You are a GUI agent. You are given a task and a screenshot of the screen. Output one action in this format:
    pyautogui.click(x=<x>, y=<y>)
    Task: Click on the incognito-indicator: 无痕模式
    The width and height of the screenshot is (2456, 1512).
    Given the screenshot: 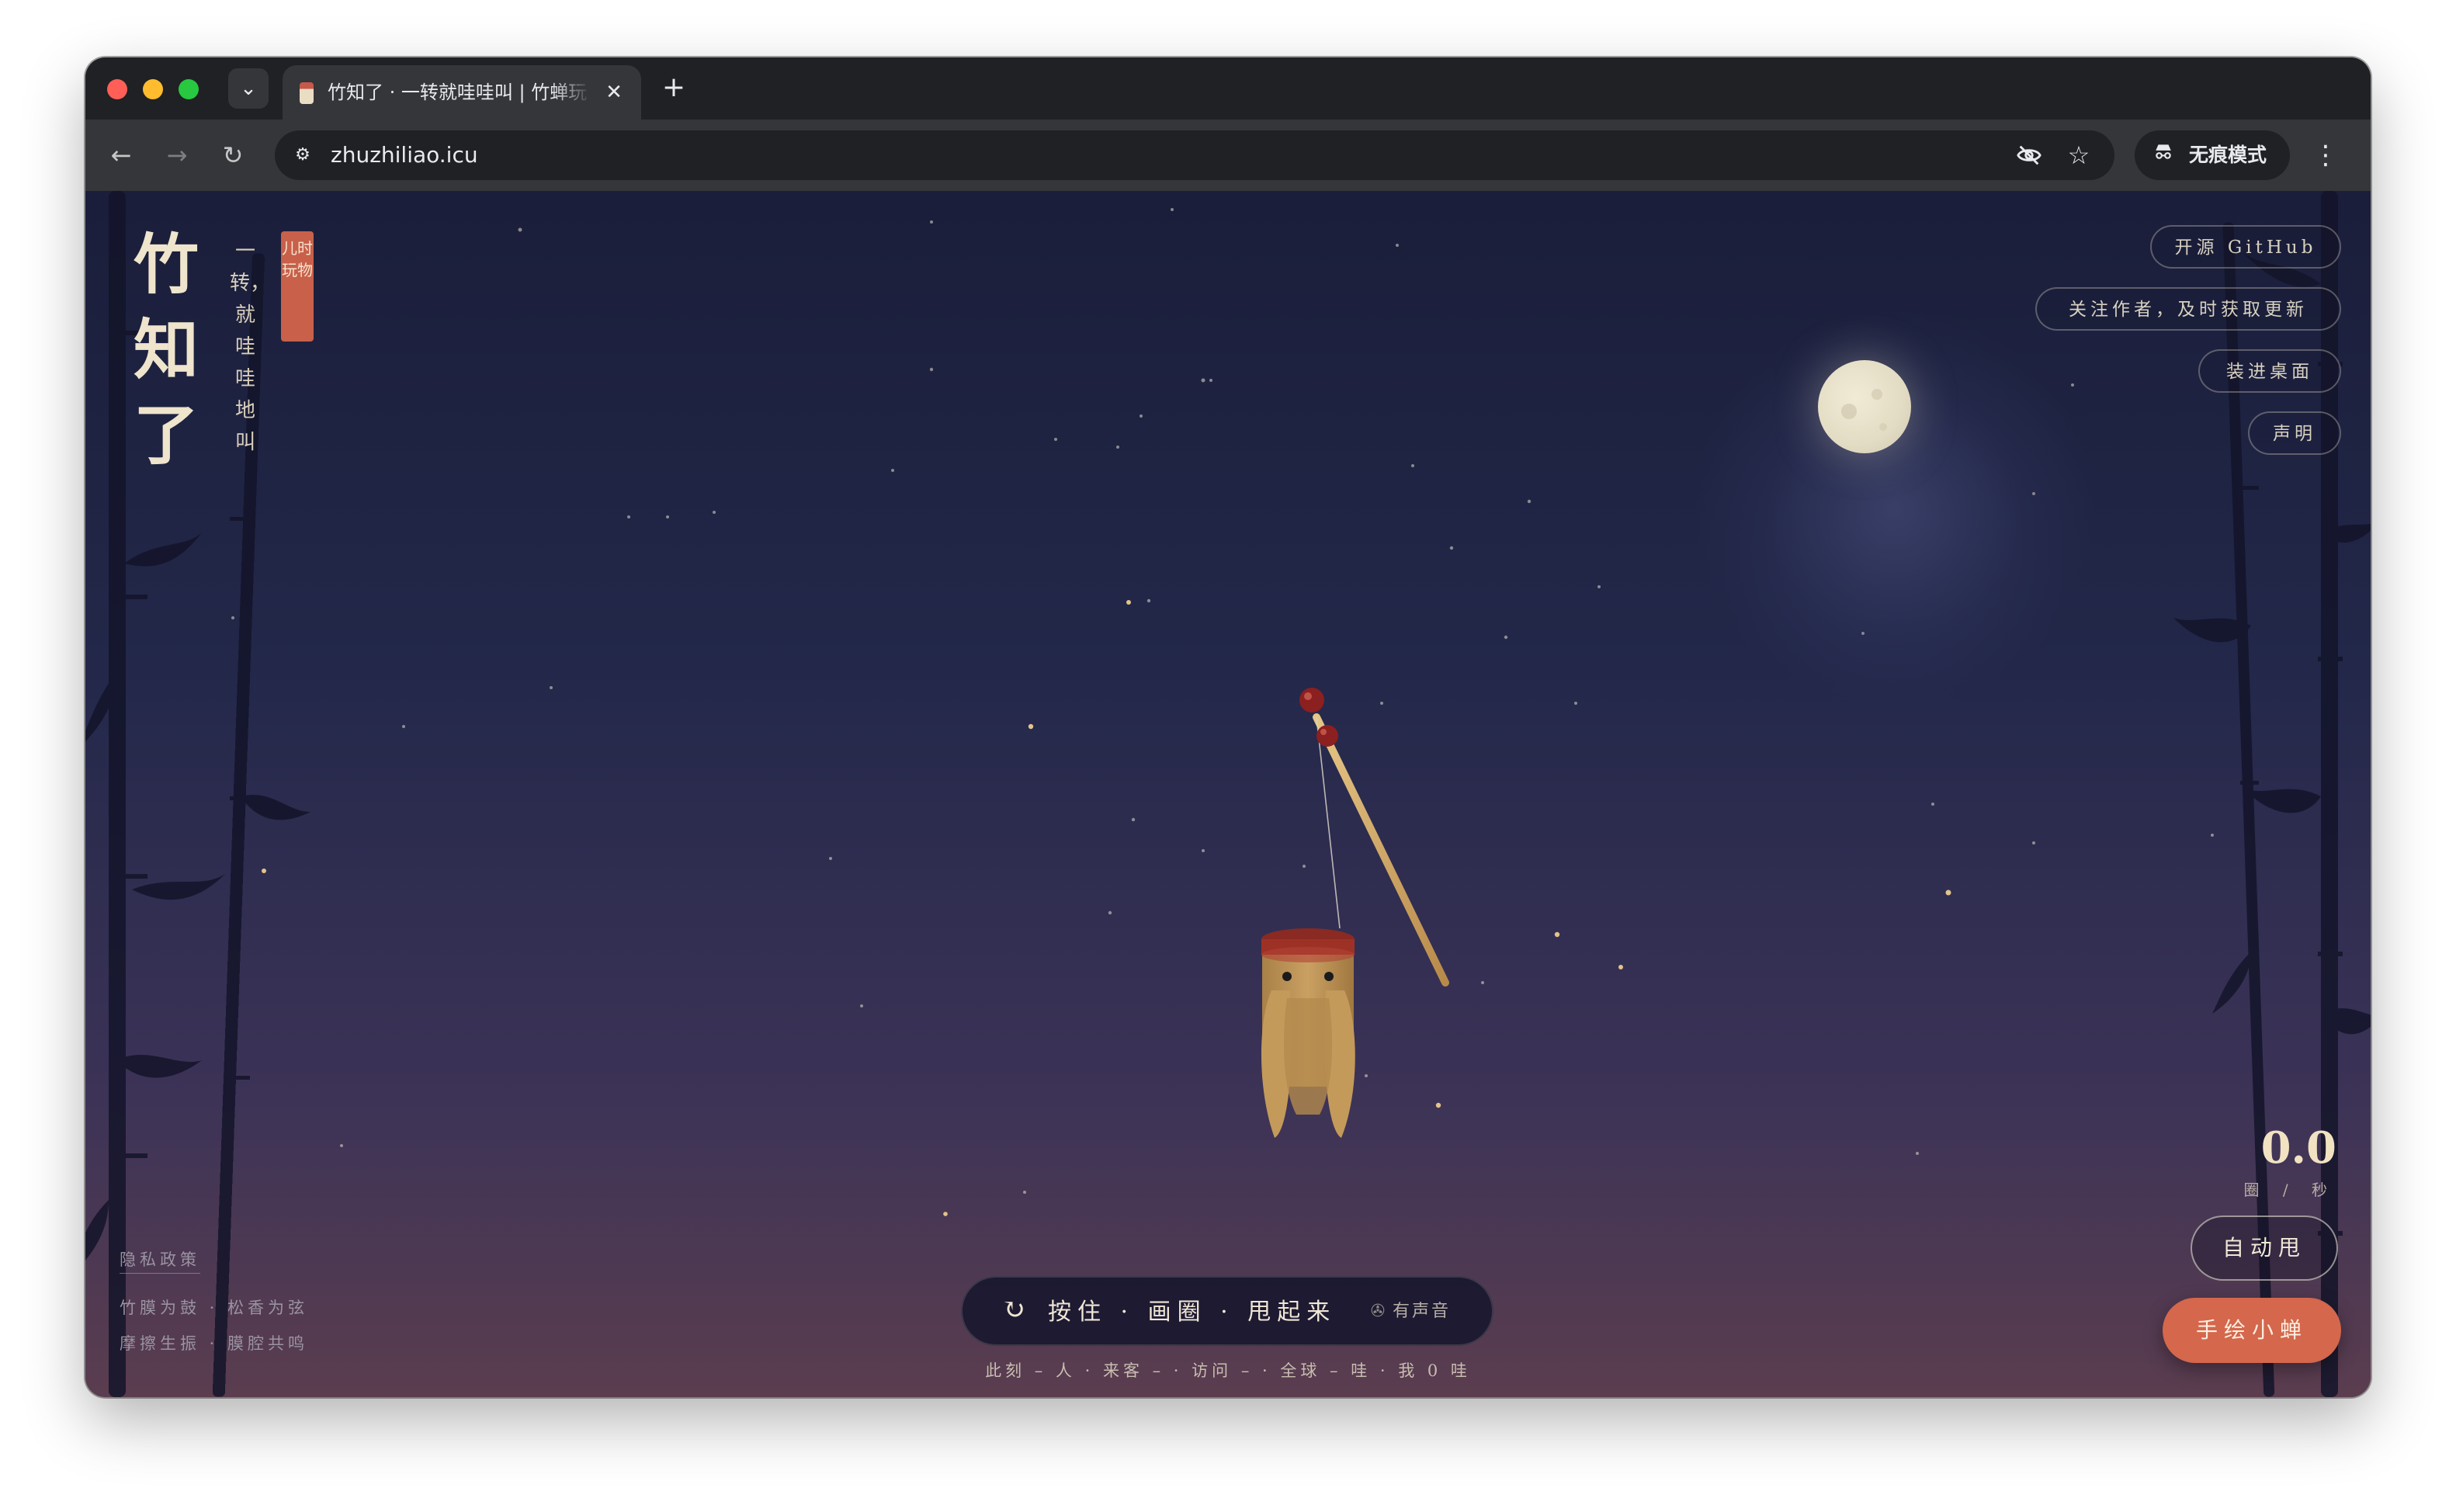 What is the action you would take?
    pyautogui.click(x=2212, y=155)
    